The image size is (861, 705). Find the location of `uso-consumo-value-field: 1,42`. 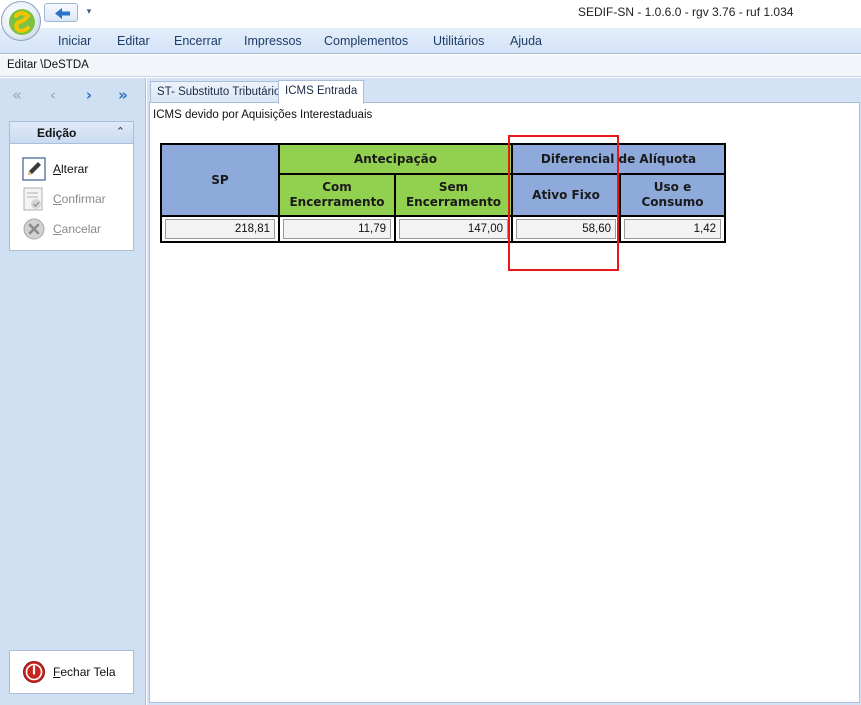

uso-consumo-value-field: 1,42 is located at coordinates (672, 229).